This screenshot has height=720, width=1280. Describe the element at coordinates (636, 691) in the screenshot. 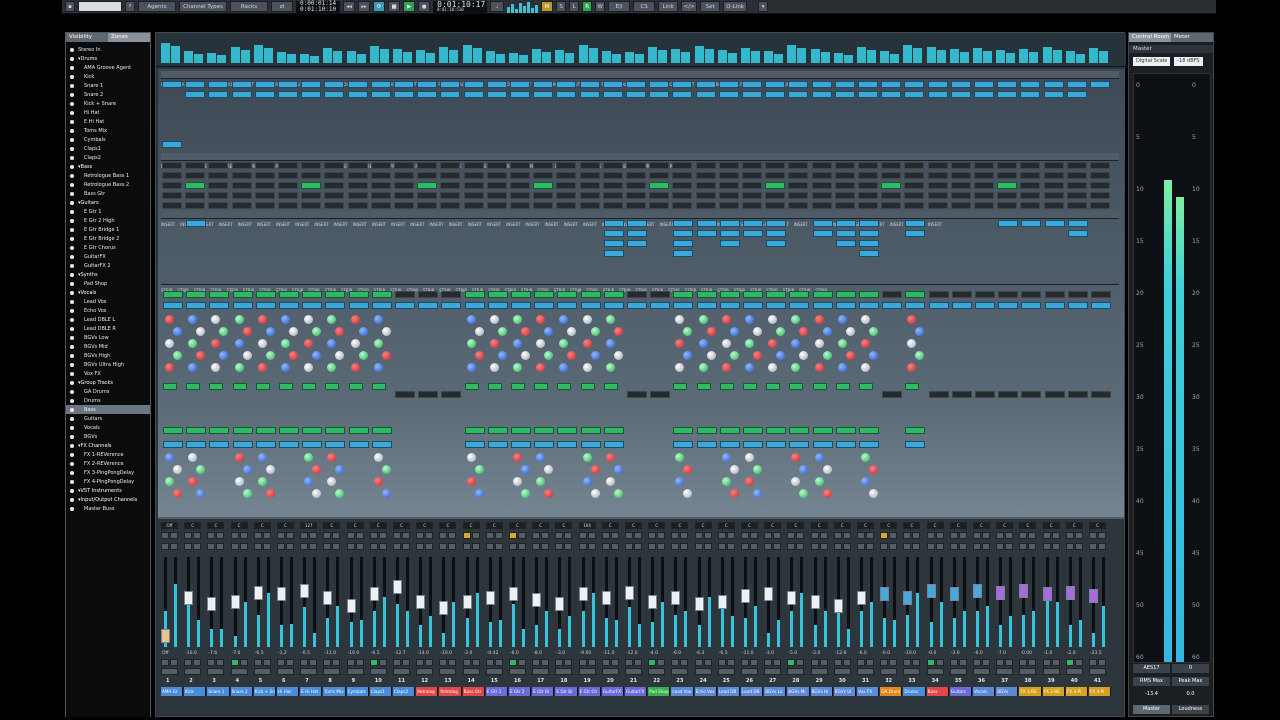

I see `channel-name: GuitarFX` at that location.